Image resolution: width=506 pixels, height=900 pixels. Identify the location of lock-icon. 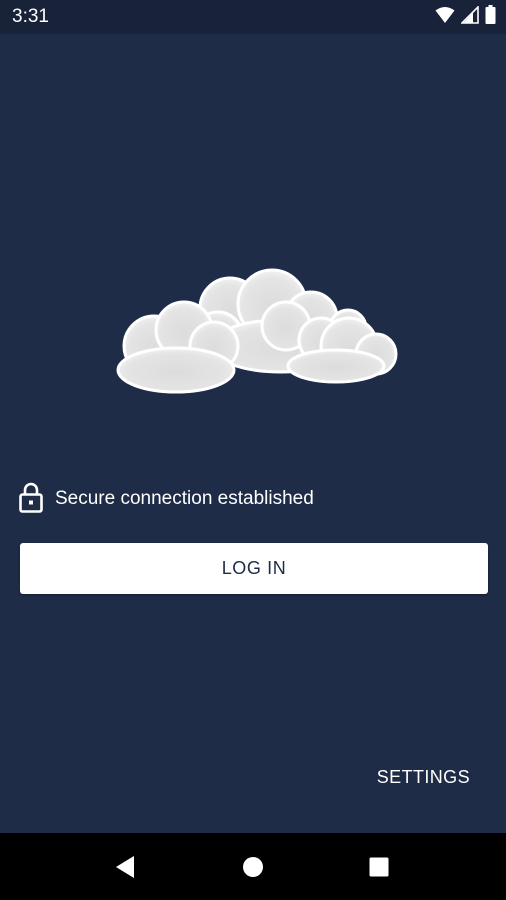
(31, 499).